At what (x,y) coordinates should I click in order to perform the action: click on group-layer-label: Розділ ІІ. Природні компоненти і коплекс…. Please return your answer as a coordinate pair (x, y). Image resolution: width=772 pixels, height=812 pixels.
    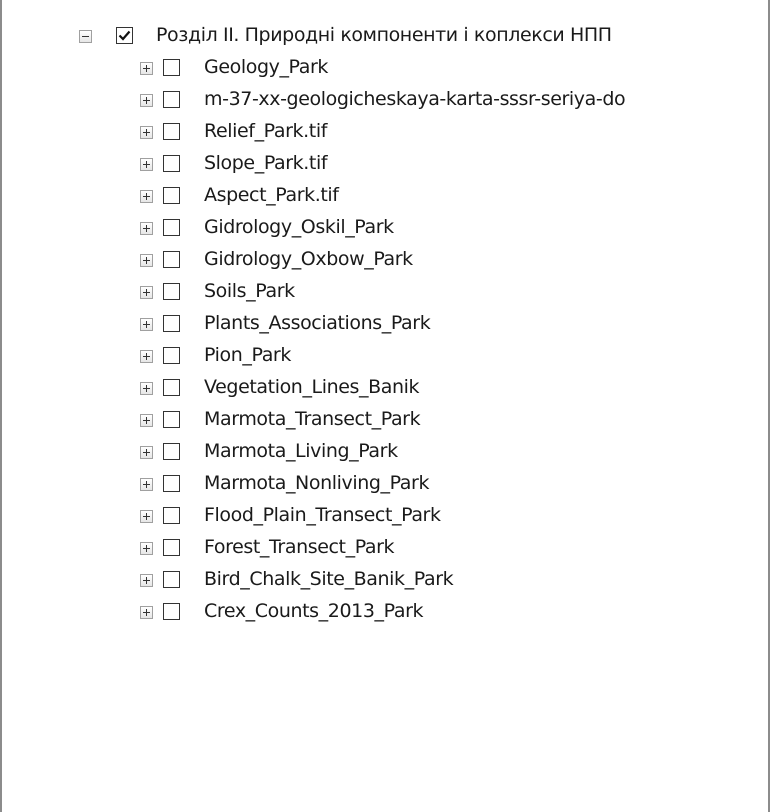
    Looking at the image, I should click on (384, 35).